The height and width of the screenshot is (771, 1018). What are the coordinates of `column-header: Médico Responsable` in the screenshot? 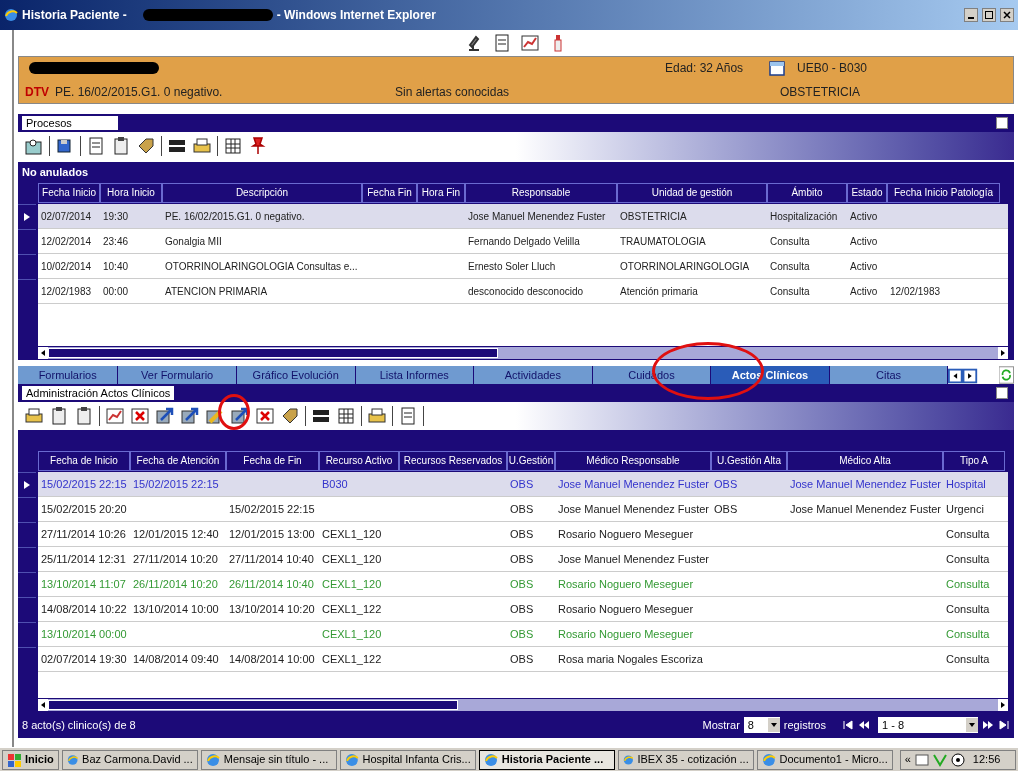 It's located at (633, 461).